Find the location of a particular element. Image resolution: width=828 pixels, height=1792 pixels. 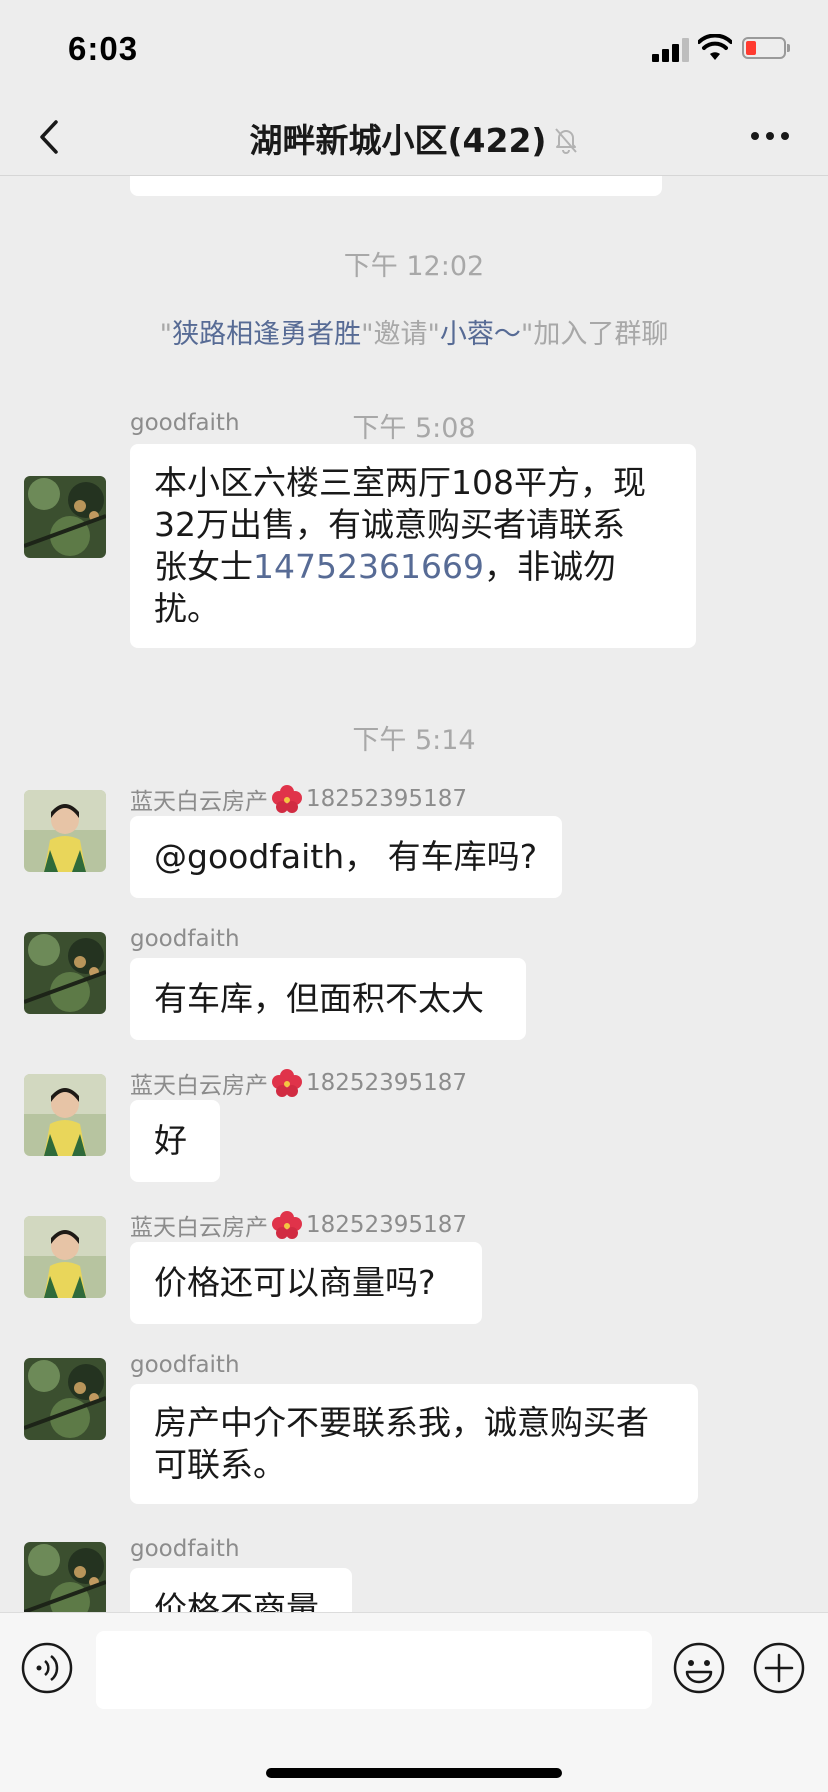

plus-icon is located at coordinates (779, 1668).